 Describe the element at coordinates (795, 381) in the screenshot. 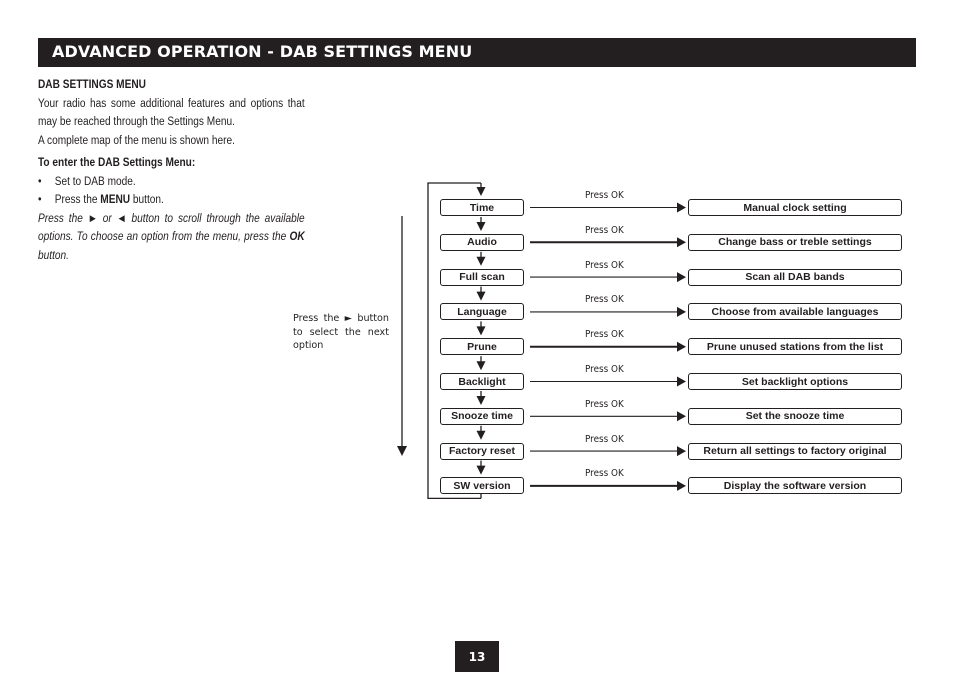

I see `menu-result-box: Set backlight options` at that location.